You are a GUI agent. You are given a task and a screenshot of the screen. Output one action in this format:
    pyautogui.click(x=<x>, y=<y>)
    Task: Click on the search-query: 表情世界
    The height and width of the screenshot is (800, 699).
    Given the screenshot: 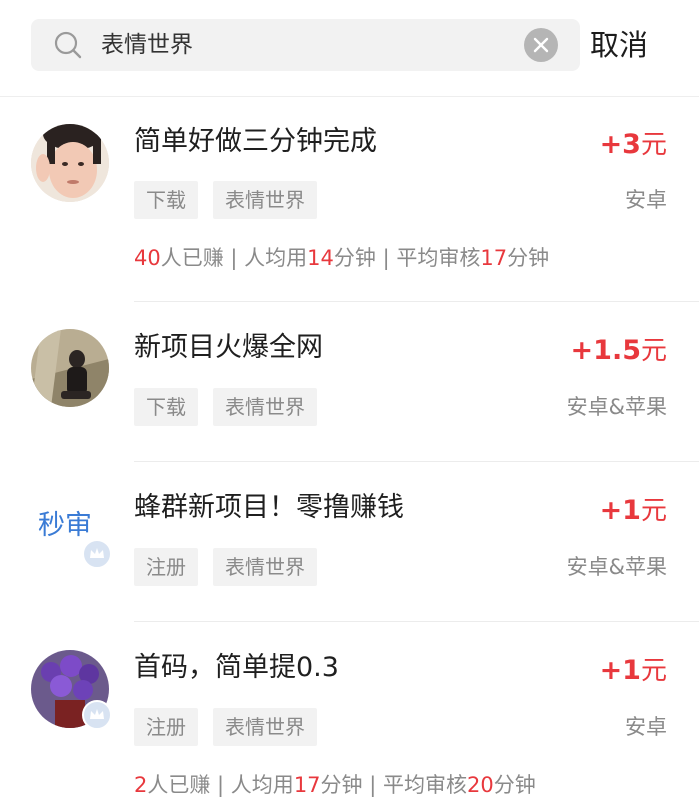 What is the action you would take?
    pyautogui.click(x=147, y=45)
    